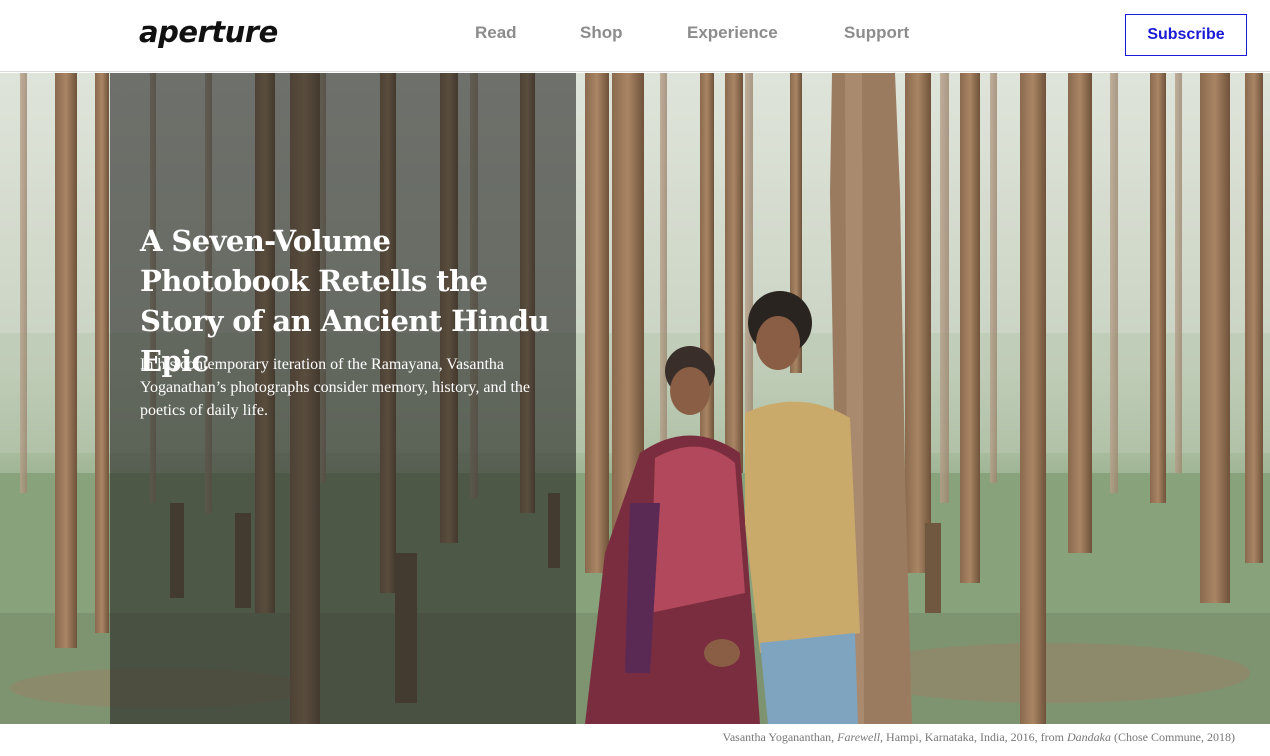 The image size is (1270, 756). I want to click on caption-publisher: (Chose Commune, 2018), so click(1173, 737).